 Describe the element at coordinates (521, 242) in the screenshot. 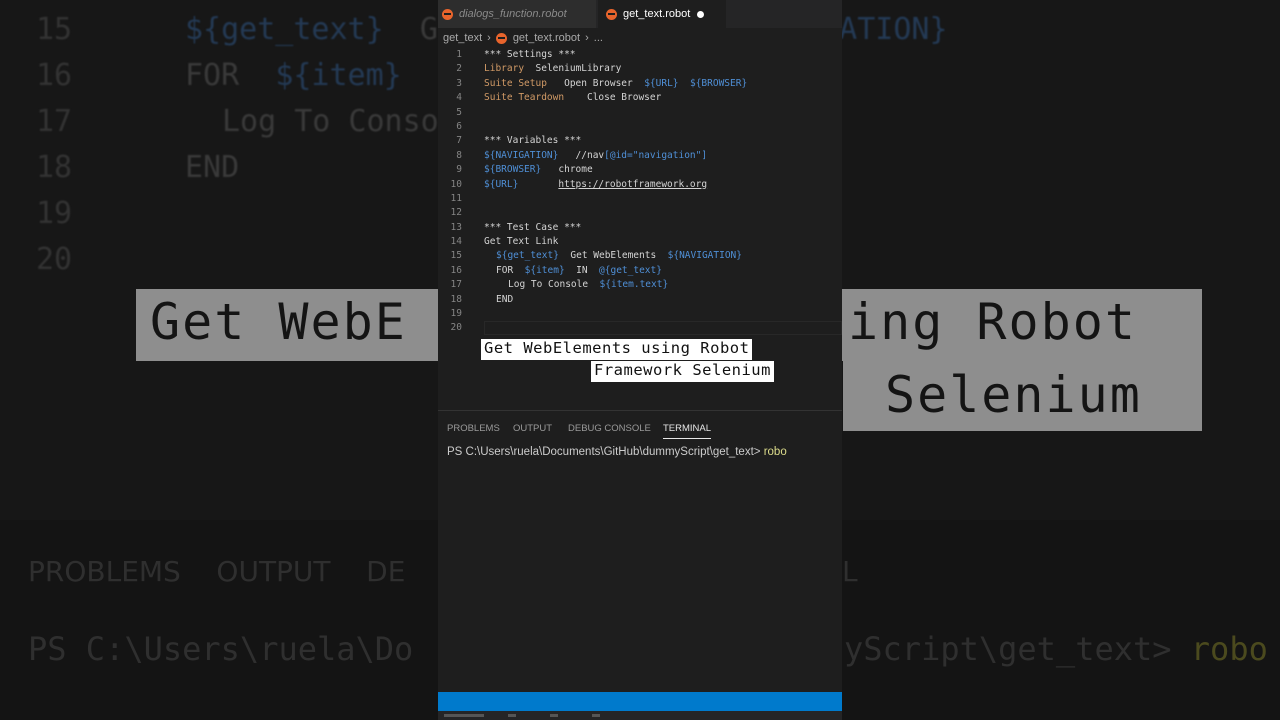

I see `code-text: Get Text Link` at that location.